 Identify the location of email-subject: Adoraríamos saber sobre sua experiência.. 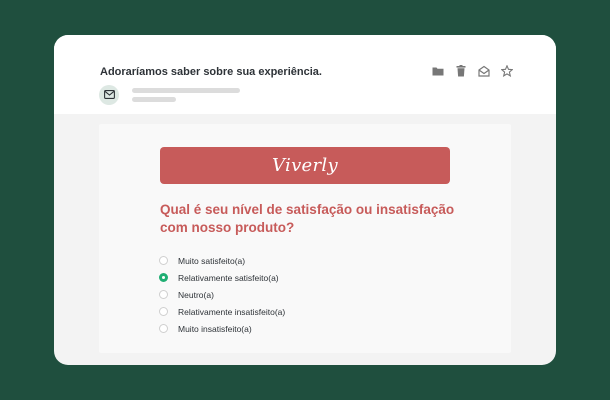
(211, 72).